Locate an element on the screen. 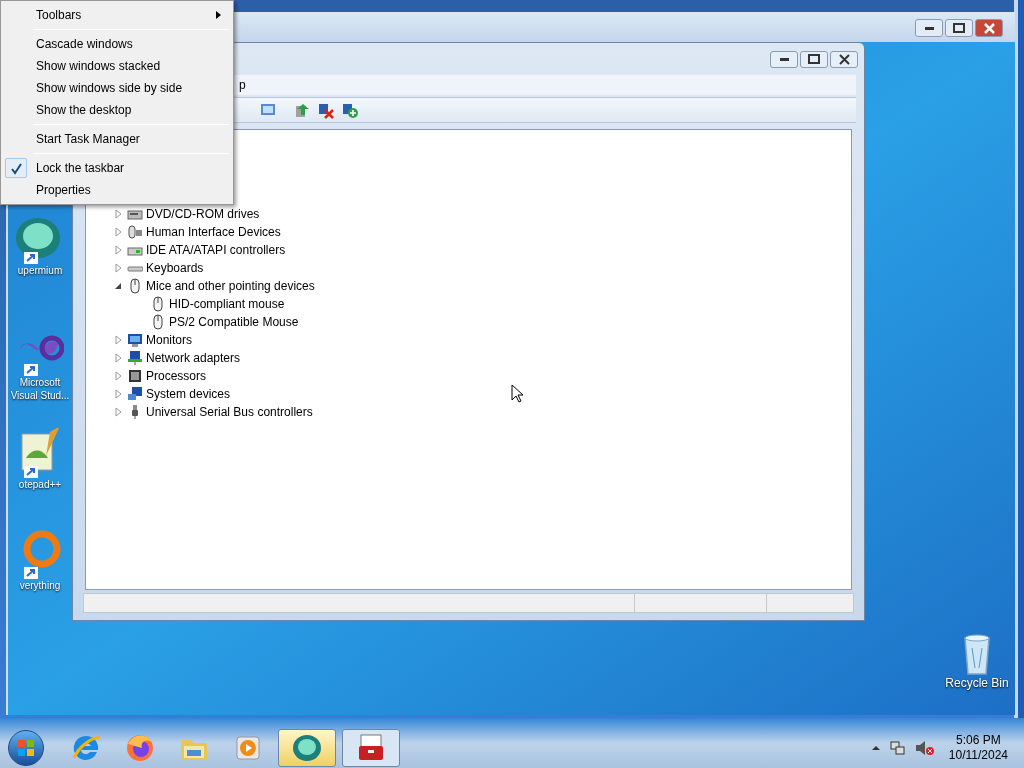 The width and height of the screenshot is (1024, 768). tree-item: HID-compliant mouse is located at coordinates (227, 304).